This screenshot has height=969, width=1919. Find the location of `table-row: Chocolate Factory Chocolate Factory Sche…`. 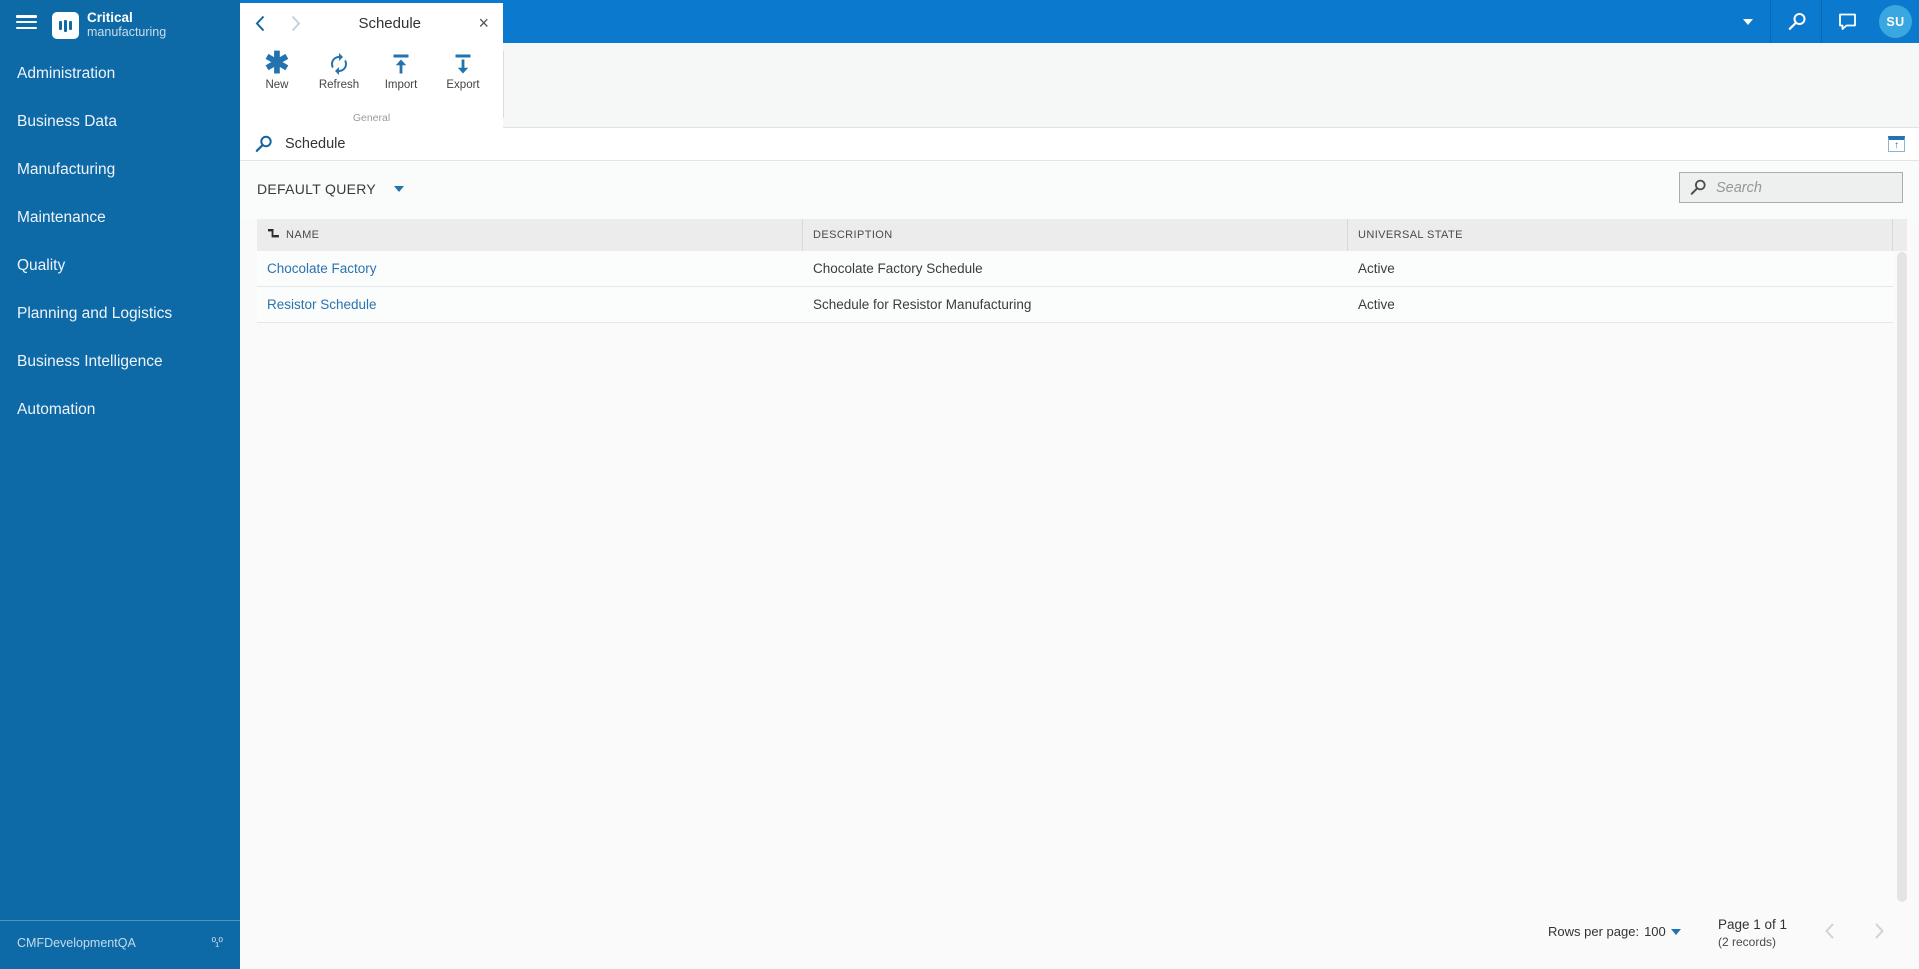

table-row: Chocolate Factory Chocolate Factory Sche… is located at coordinates (1075, 269).